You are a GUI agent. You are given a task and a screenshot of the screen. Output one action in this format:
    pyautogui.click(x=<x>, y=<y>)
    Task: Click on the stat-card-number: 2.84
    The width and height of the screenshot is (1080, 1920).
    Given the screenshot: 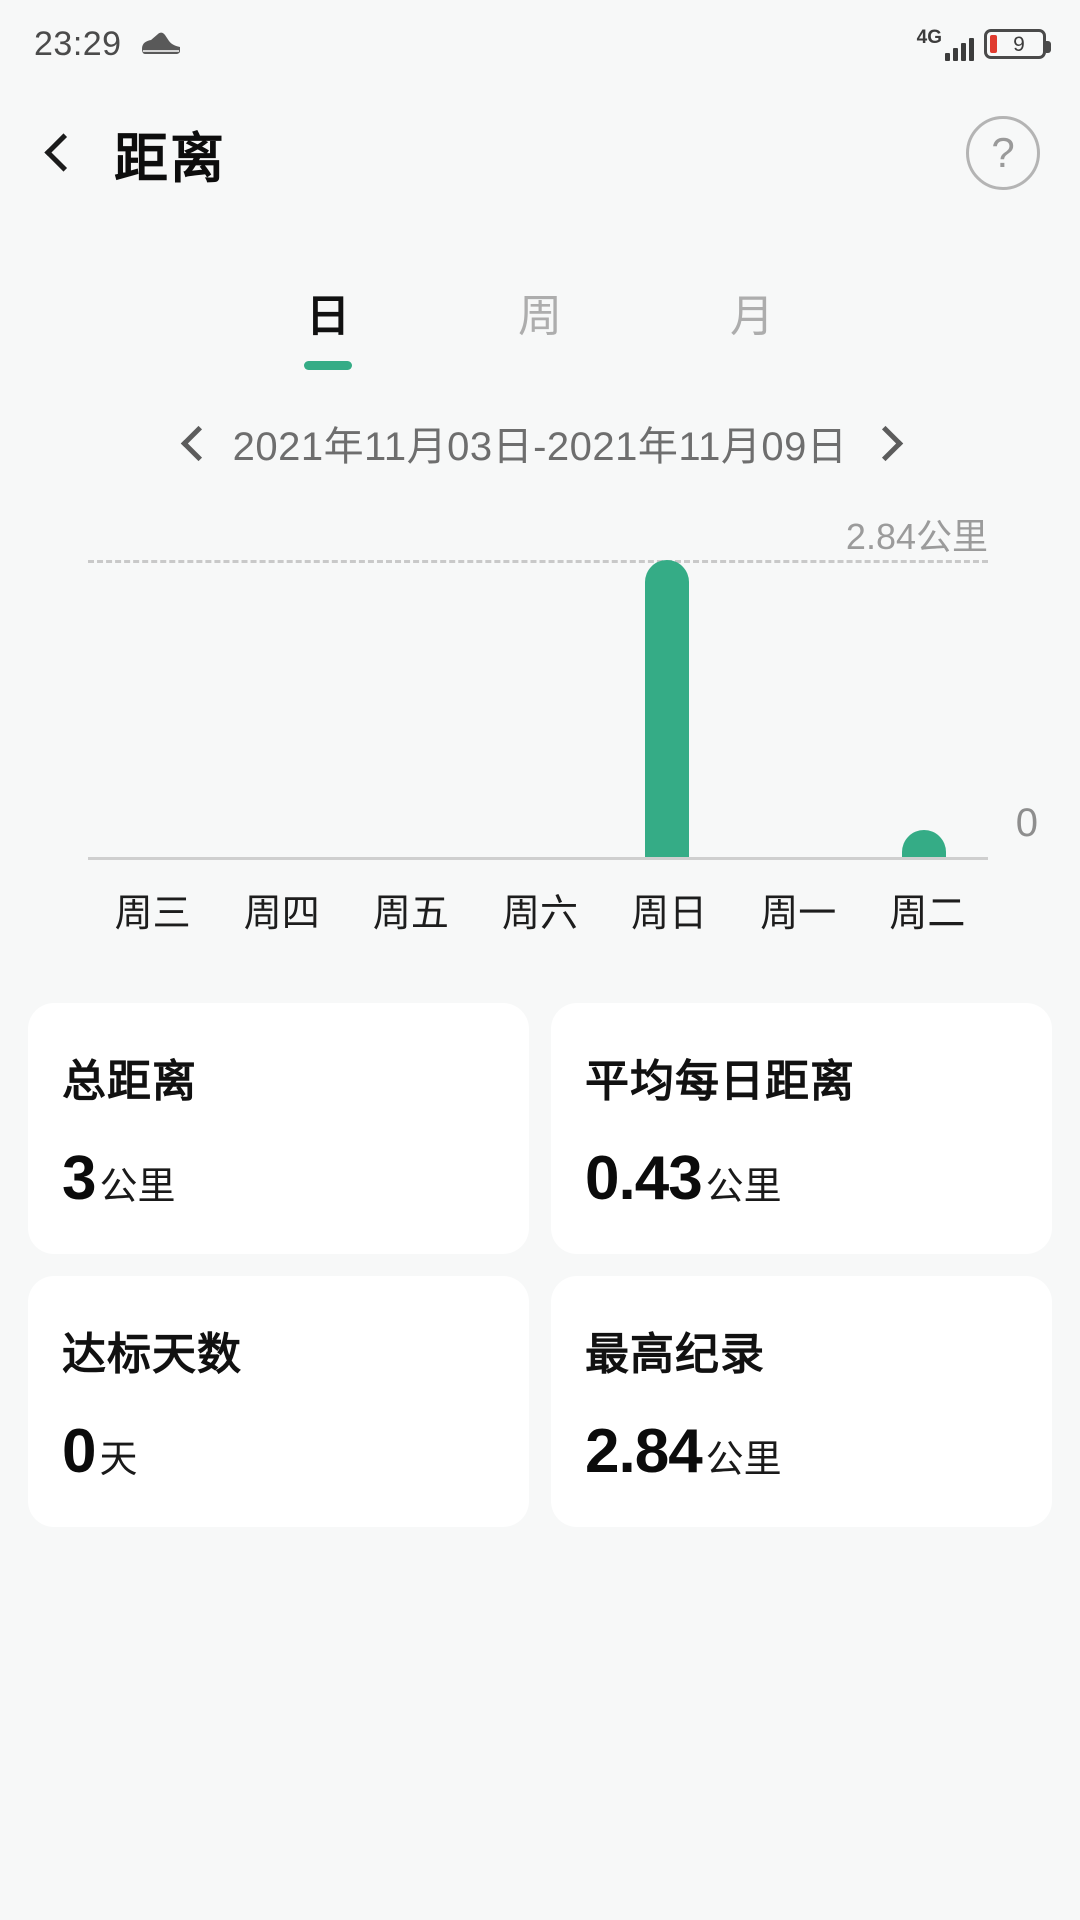 What is the action you would take?
    pyautogui.click(x=644, y=1451)
    